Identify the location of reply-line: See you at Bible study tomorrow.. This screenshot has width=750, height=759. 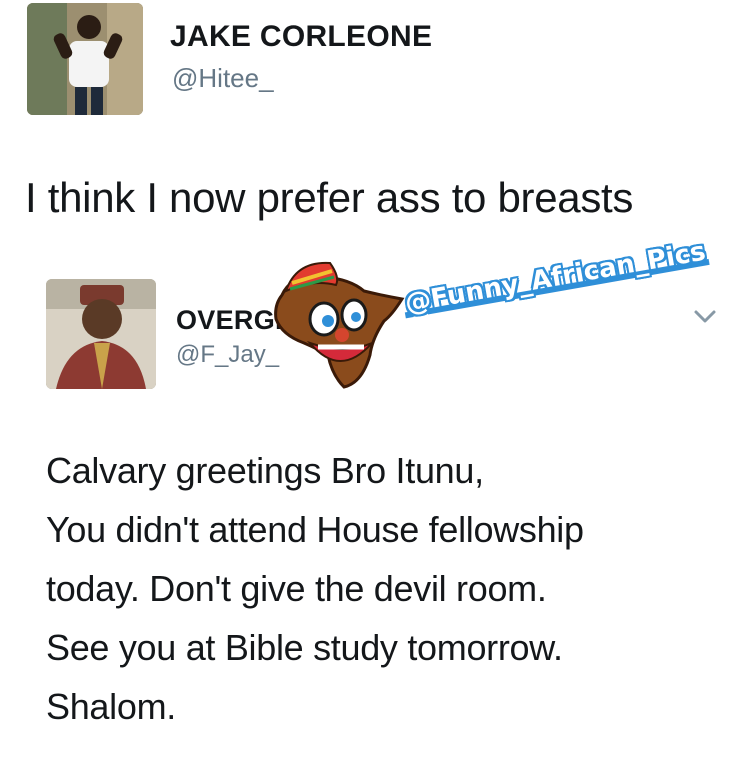
(304, 647).